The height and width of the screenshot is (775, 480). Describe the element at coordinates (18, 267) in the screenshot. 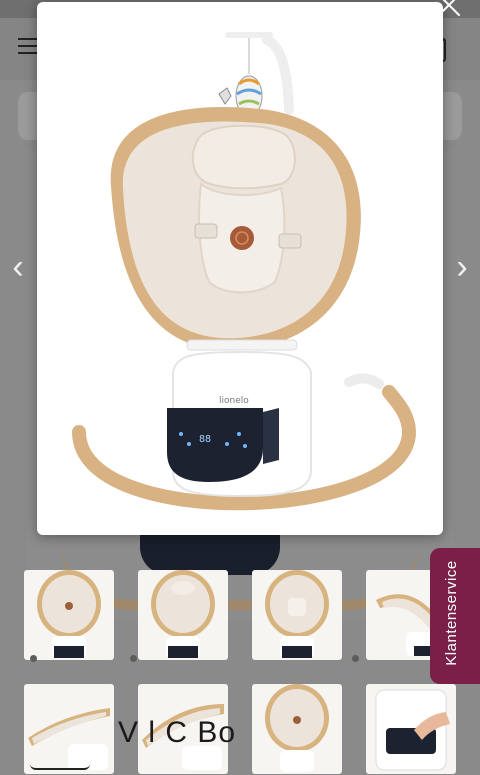

I see `previous-image-arrow: ‹` at that location.